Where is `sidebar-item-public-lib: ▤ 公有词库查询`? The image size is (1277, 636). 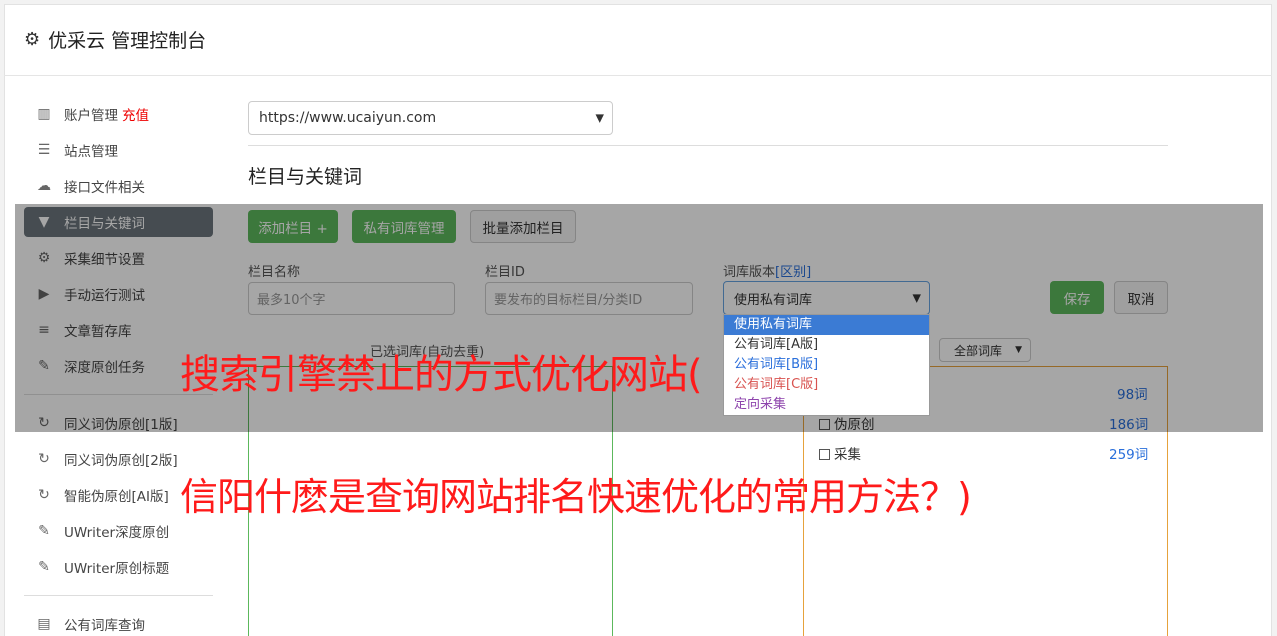 sidebar-item-public-lib: ▤ 公有词库查询 is located at coordinates (118, 622).